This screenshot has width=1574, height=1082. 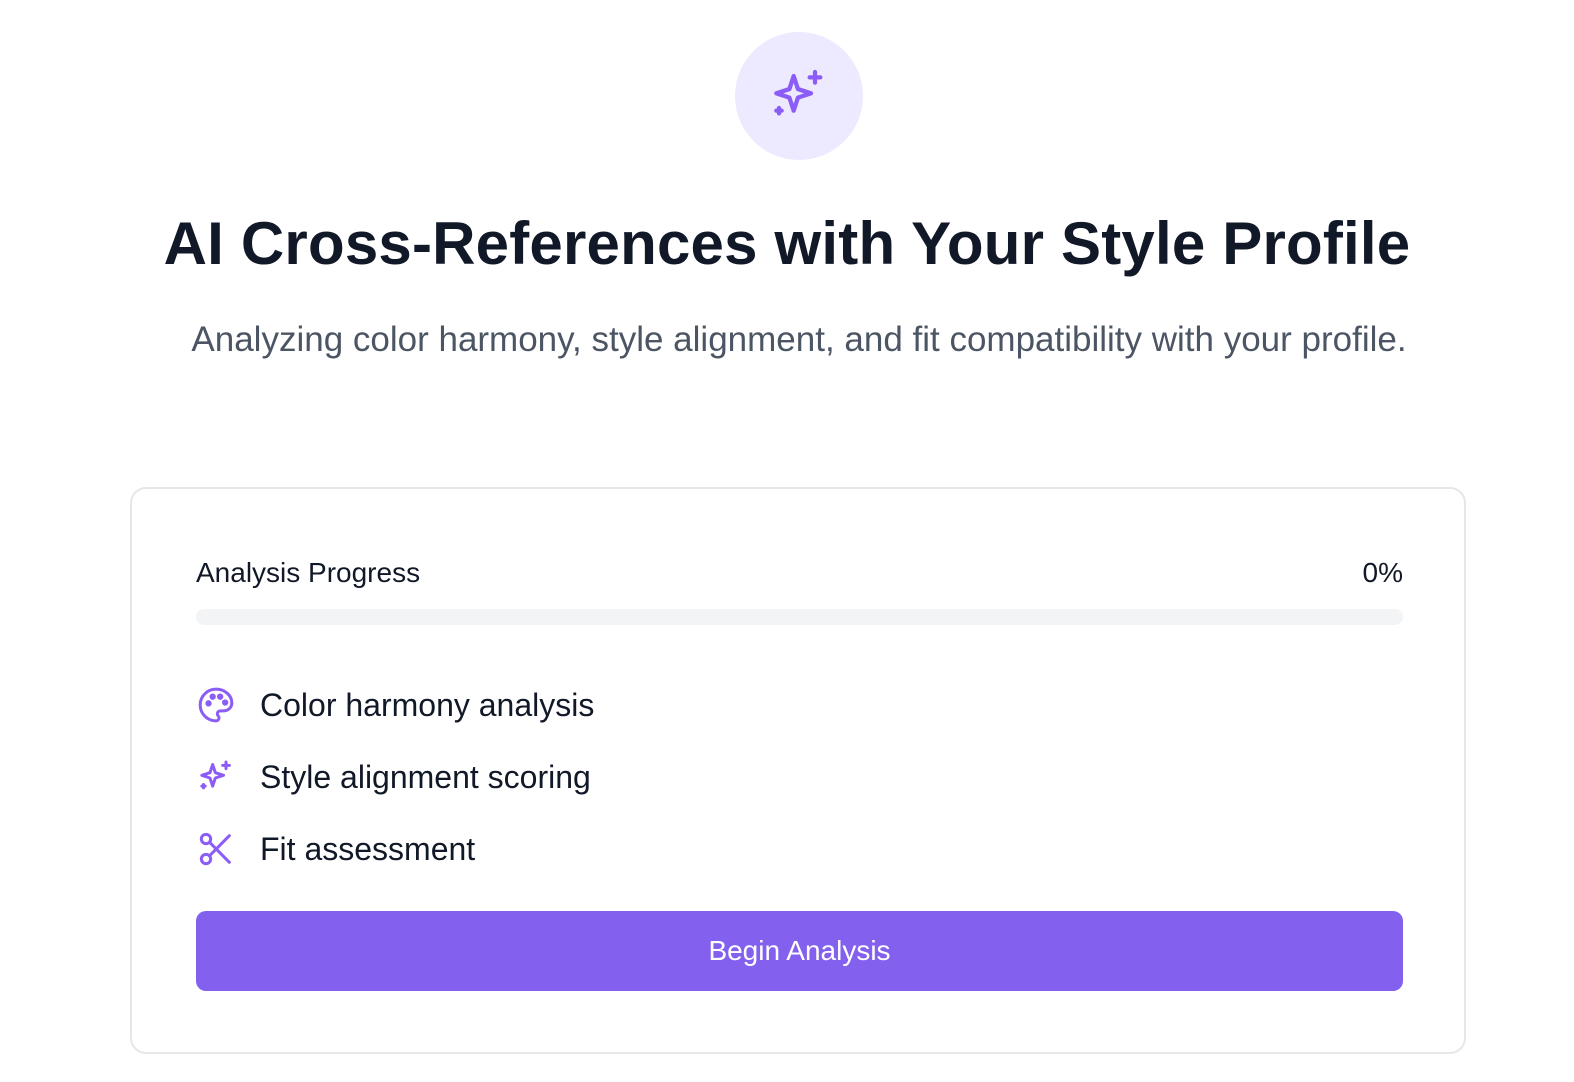 I want to click on progress-percent: 0%, so click(x=1382, y=572).